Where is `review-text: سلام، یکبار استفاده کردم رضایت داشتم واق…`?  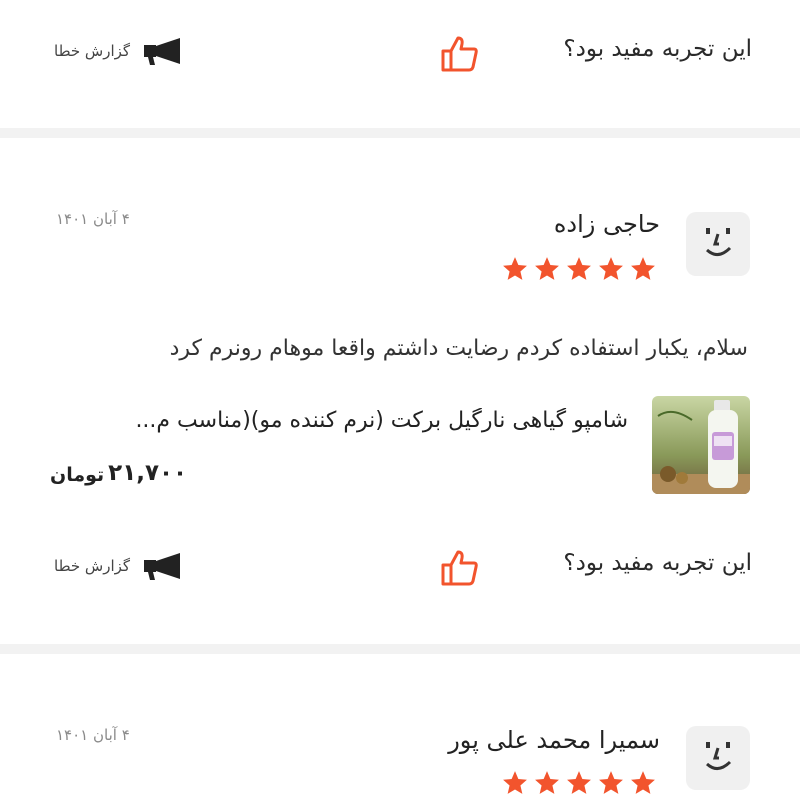 review-text: سلام، یکبار استفاده کردم رضایت داشتم واق… is located at coordinates (458, 348).